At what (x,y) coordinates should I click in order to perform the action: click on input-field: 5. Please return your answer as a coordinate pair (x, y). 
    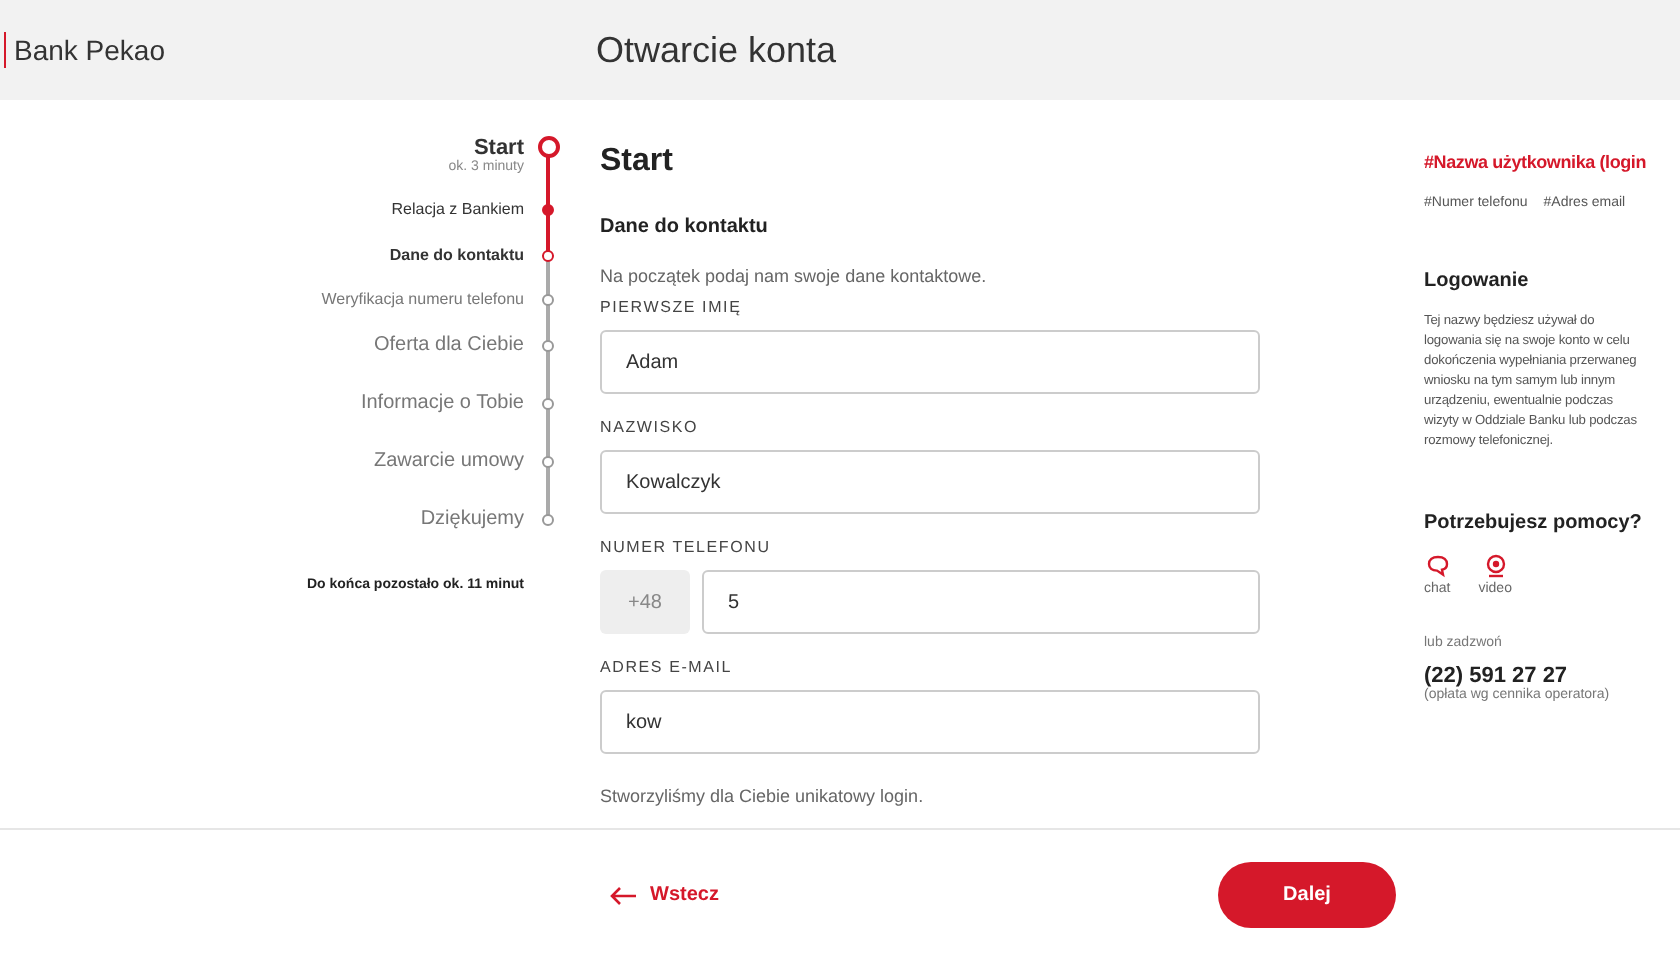
    Looking at the image, I should click on (981, 602).